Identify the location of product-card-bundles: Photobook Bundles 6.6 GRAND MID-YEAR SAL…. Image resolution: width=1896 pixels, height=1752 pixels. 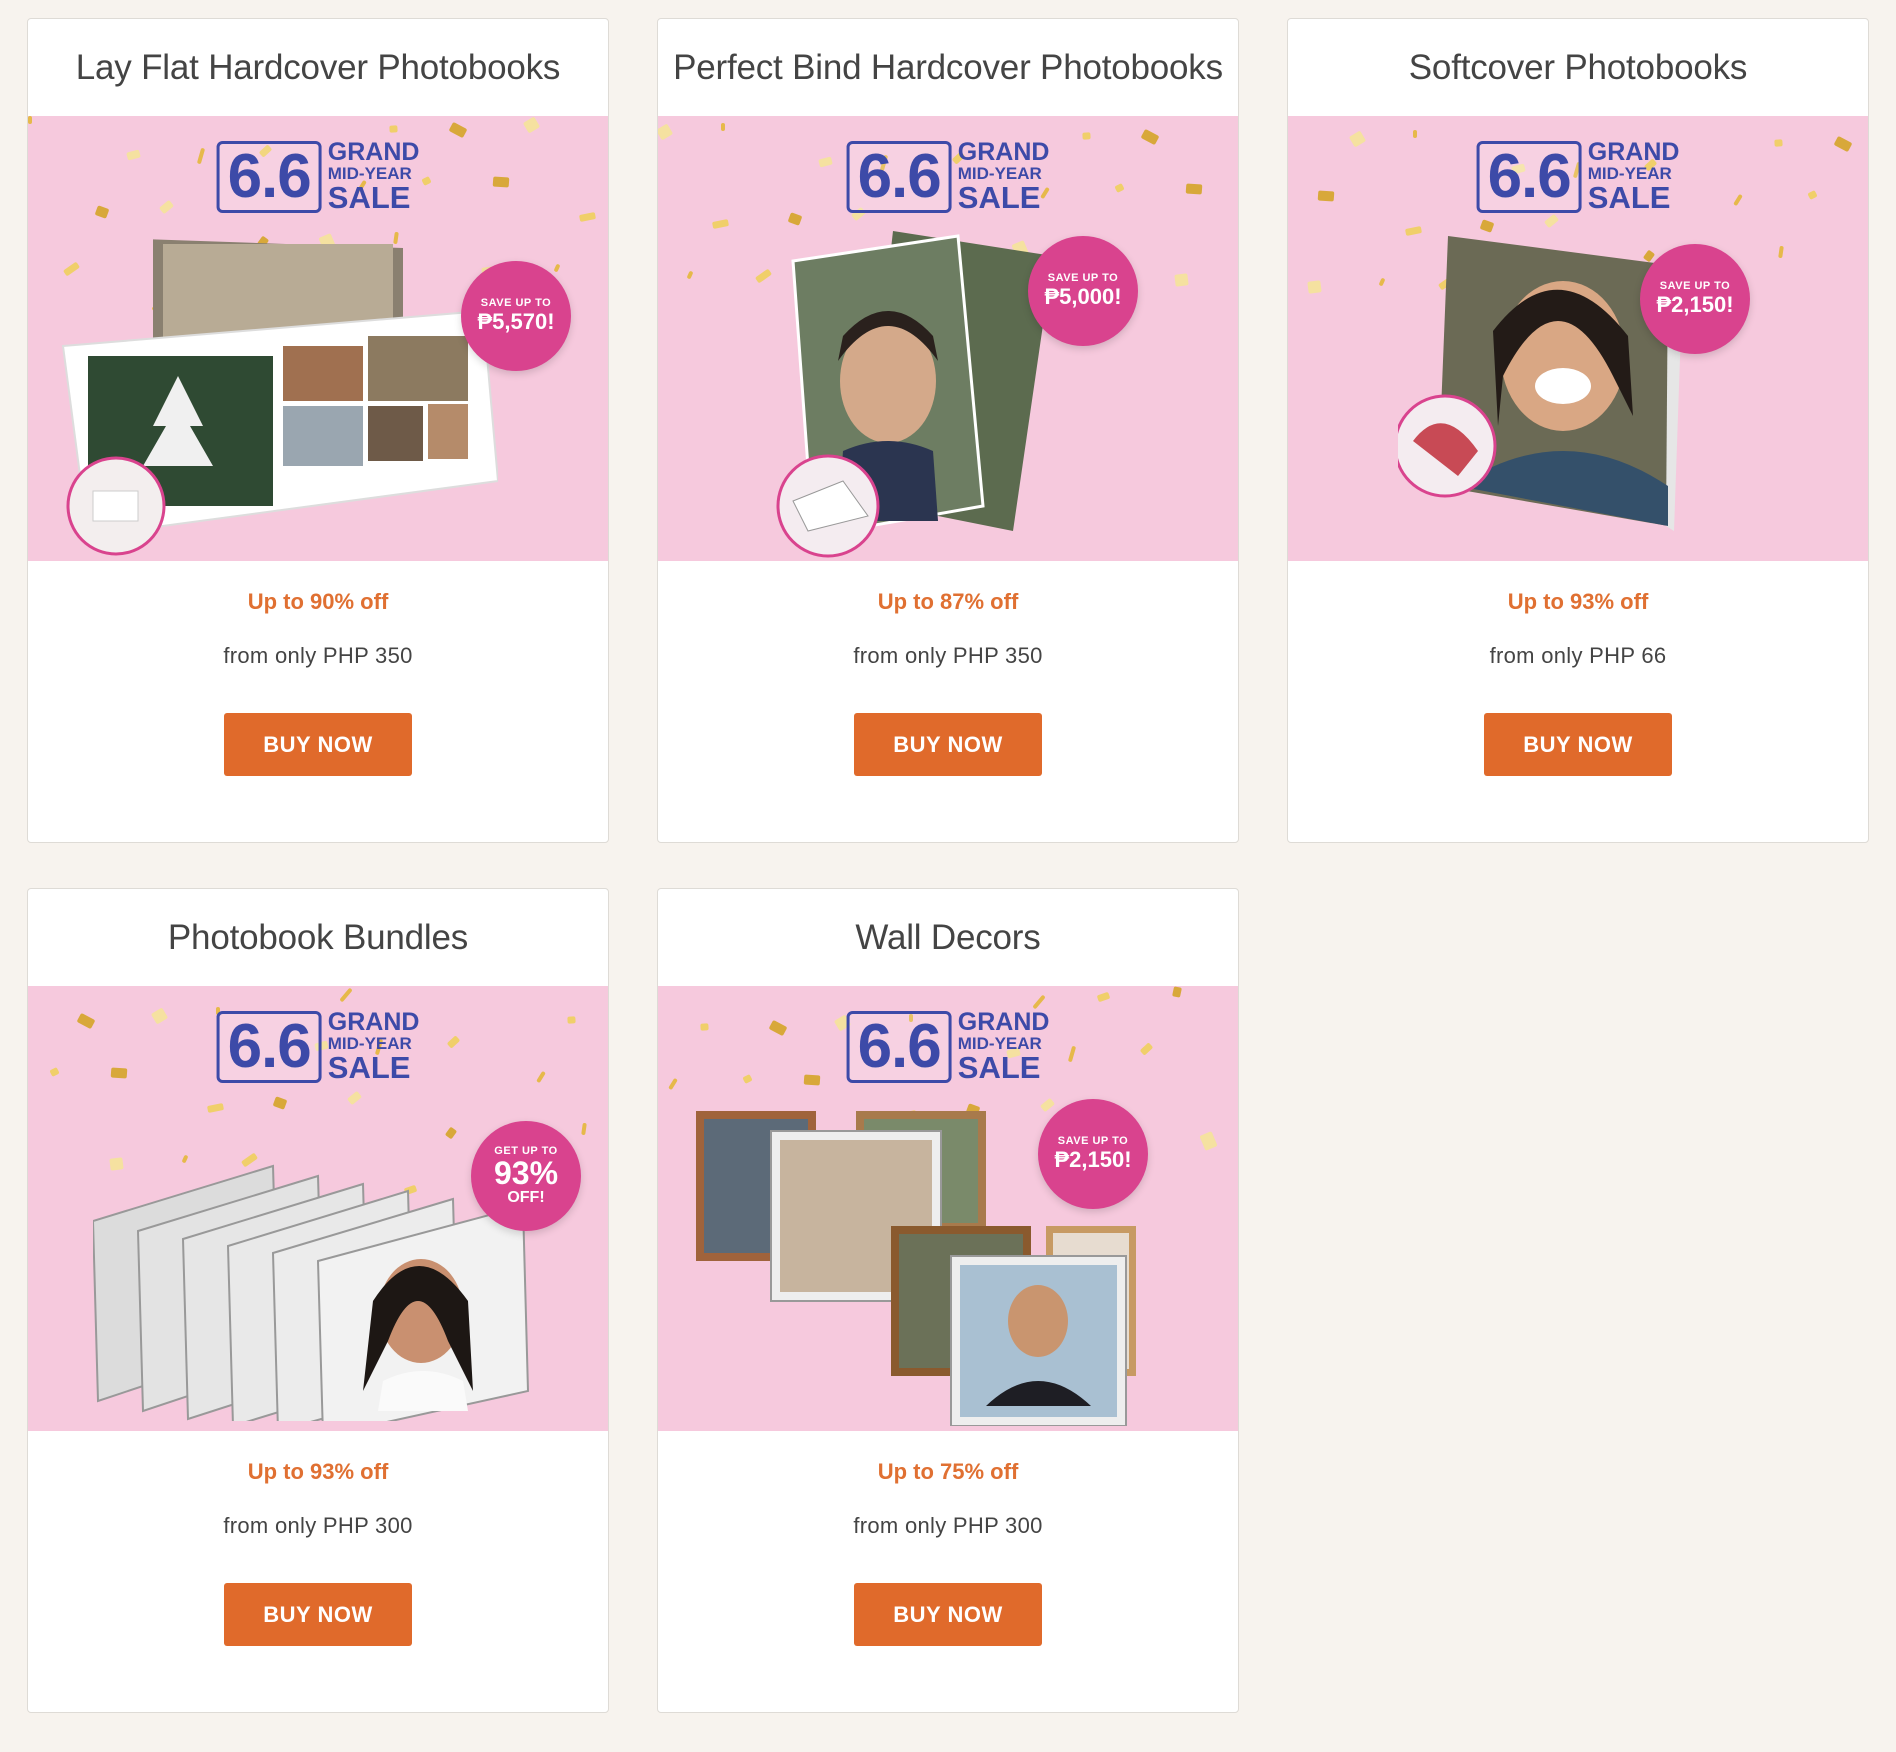
(318, 1300).